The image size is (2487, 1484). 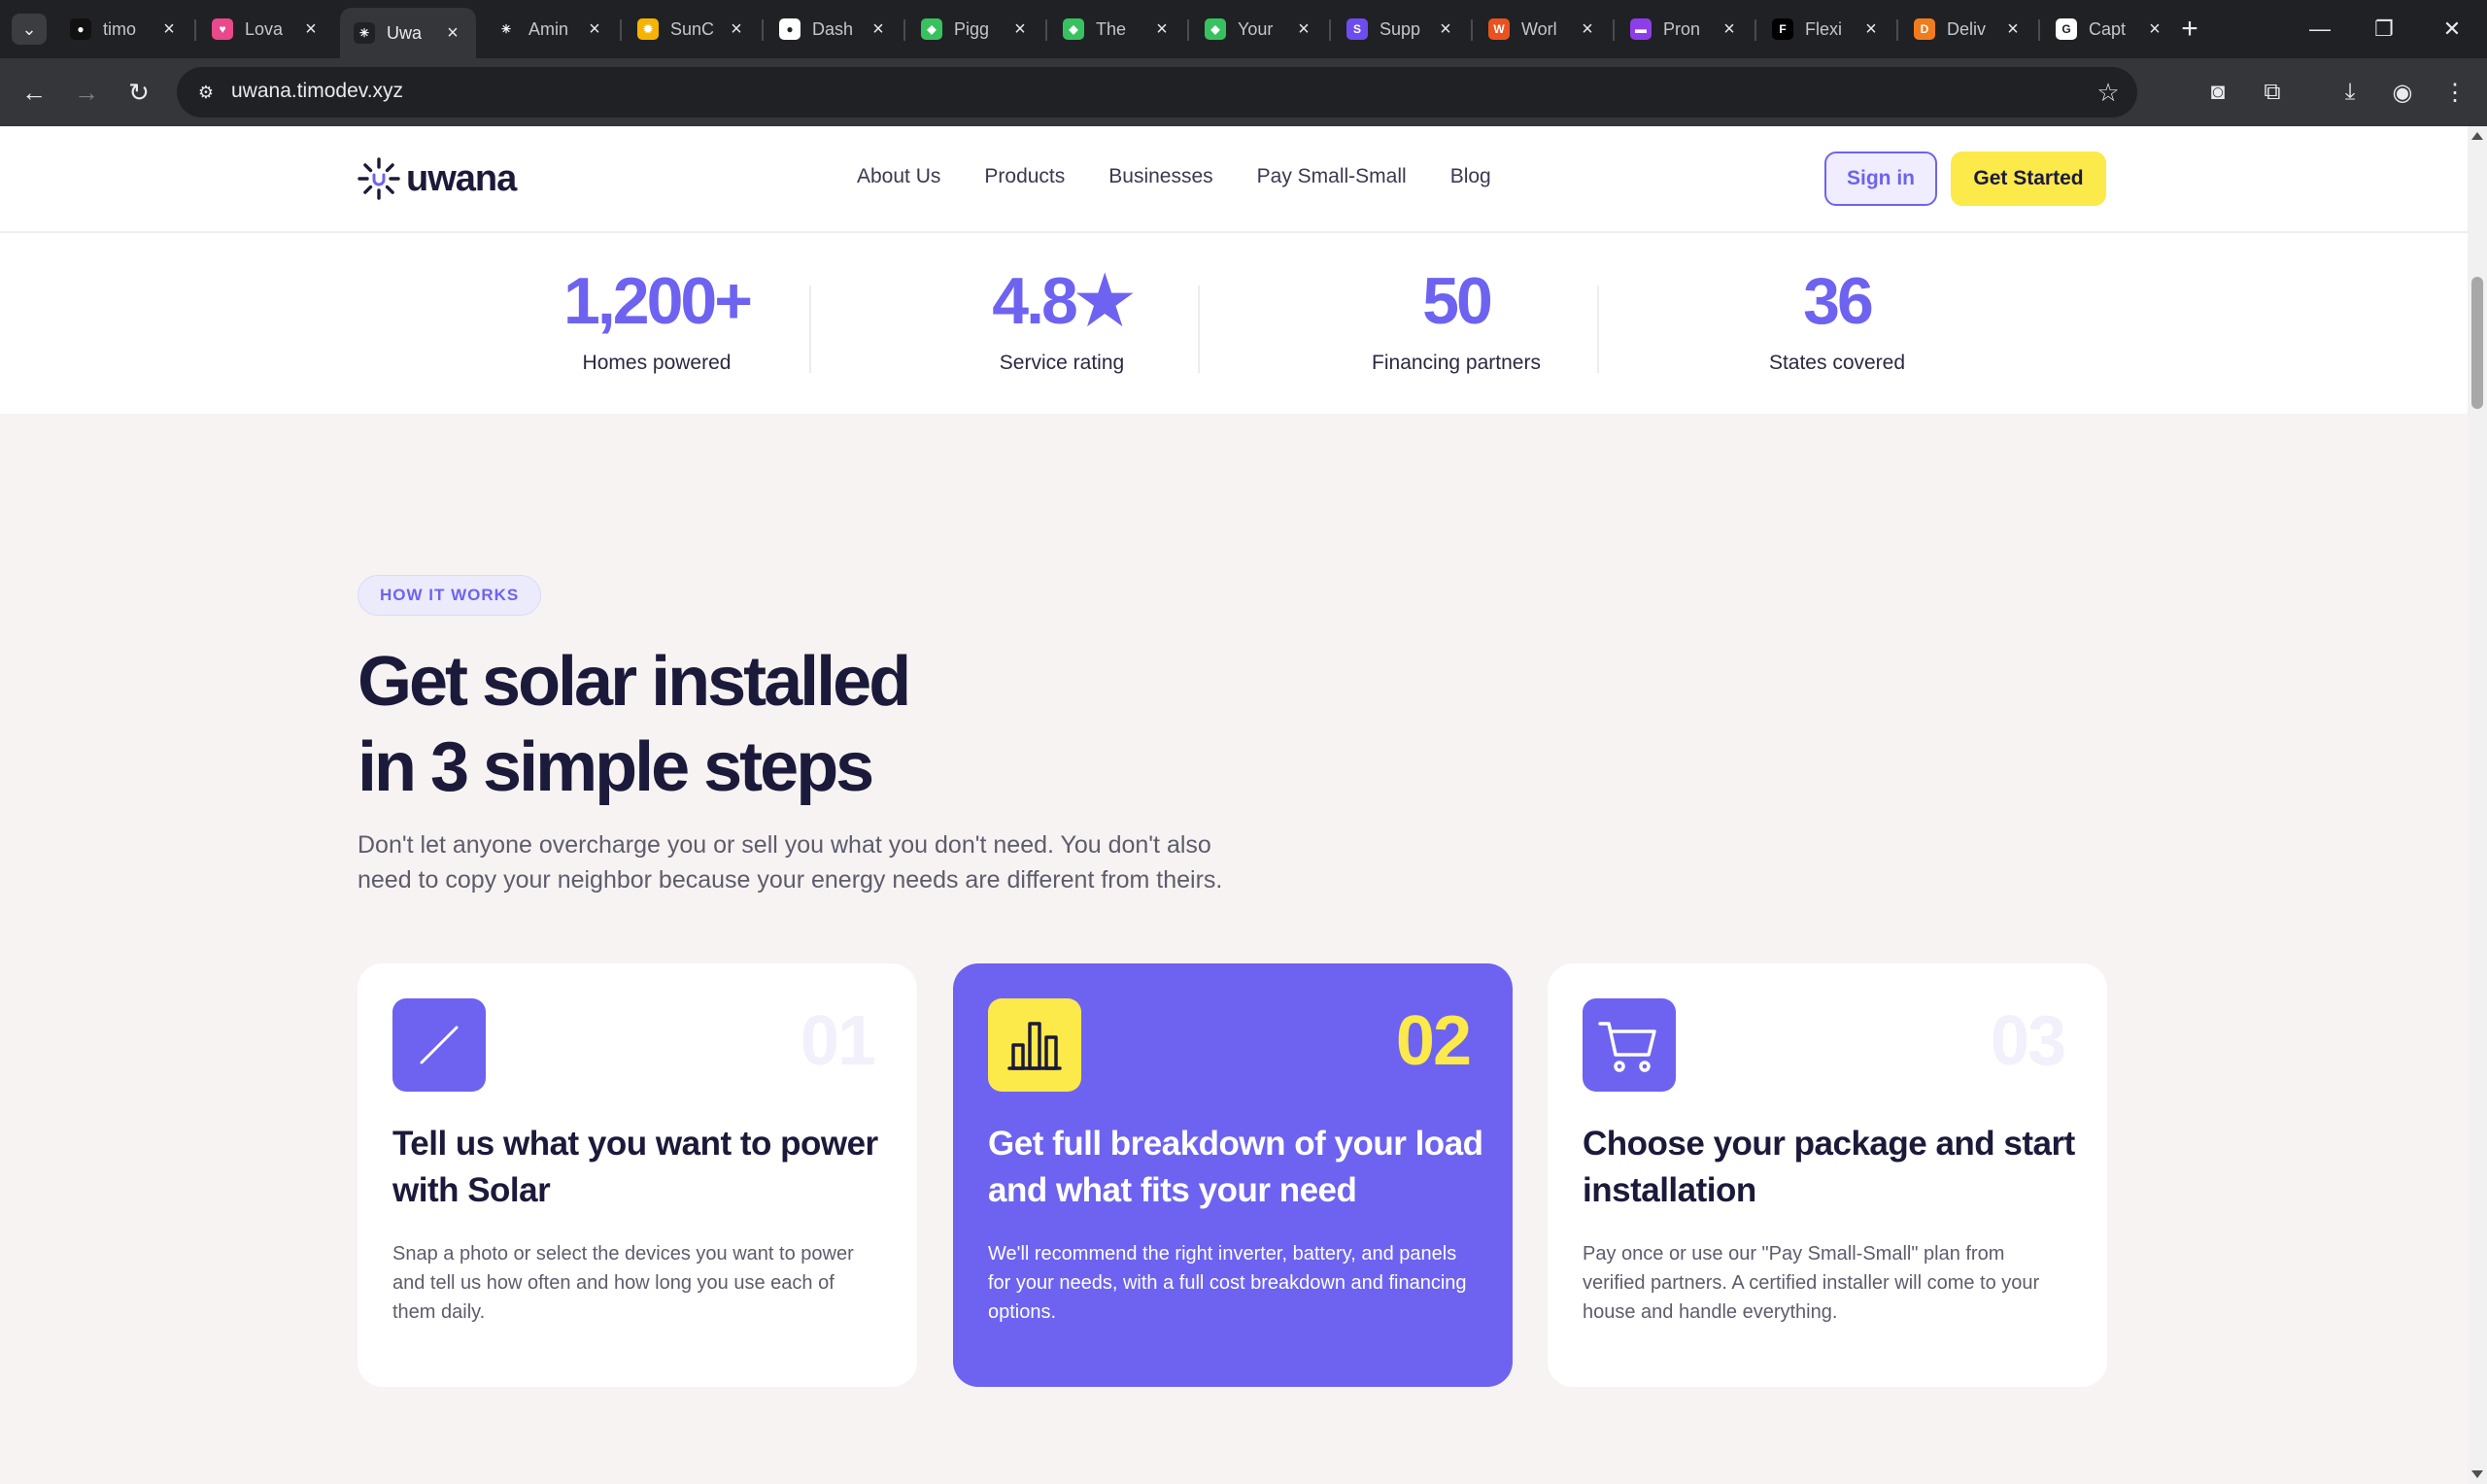 I want to click on scroll-thumb, so click(x=2477, y=343).